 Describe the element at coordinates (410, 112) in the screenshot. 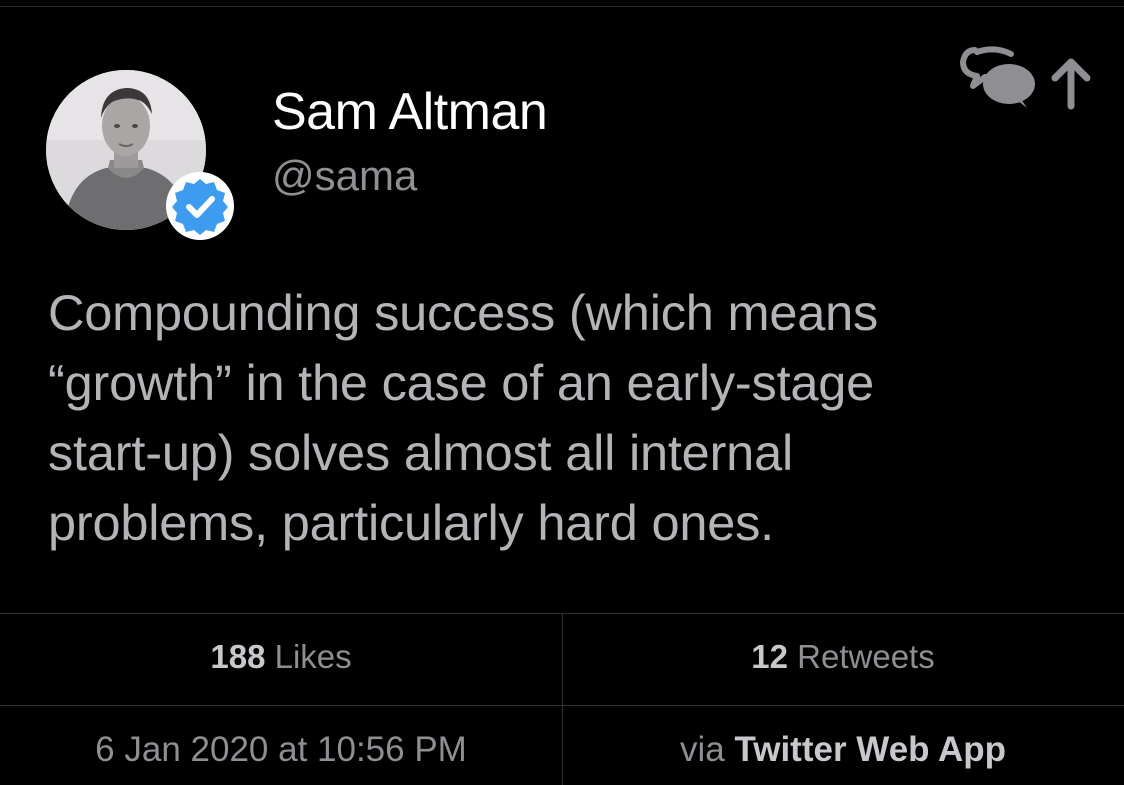

I see `display-name: Sam Altman` at that location.